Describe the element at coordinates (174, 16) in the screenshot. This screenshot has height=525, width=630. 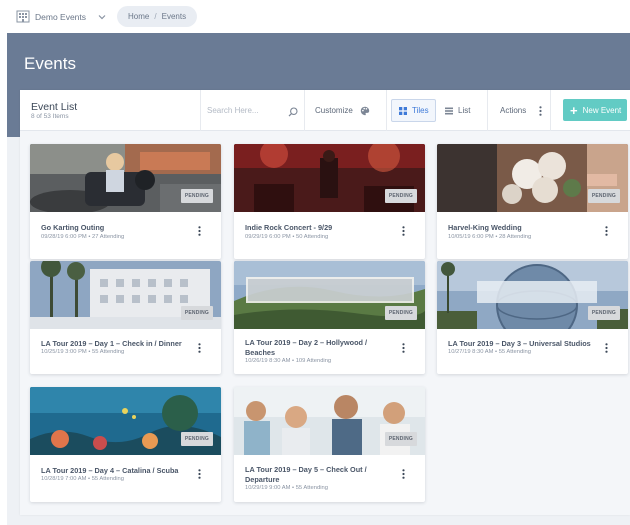
I see `breadcrumb-current: Events` at that location.